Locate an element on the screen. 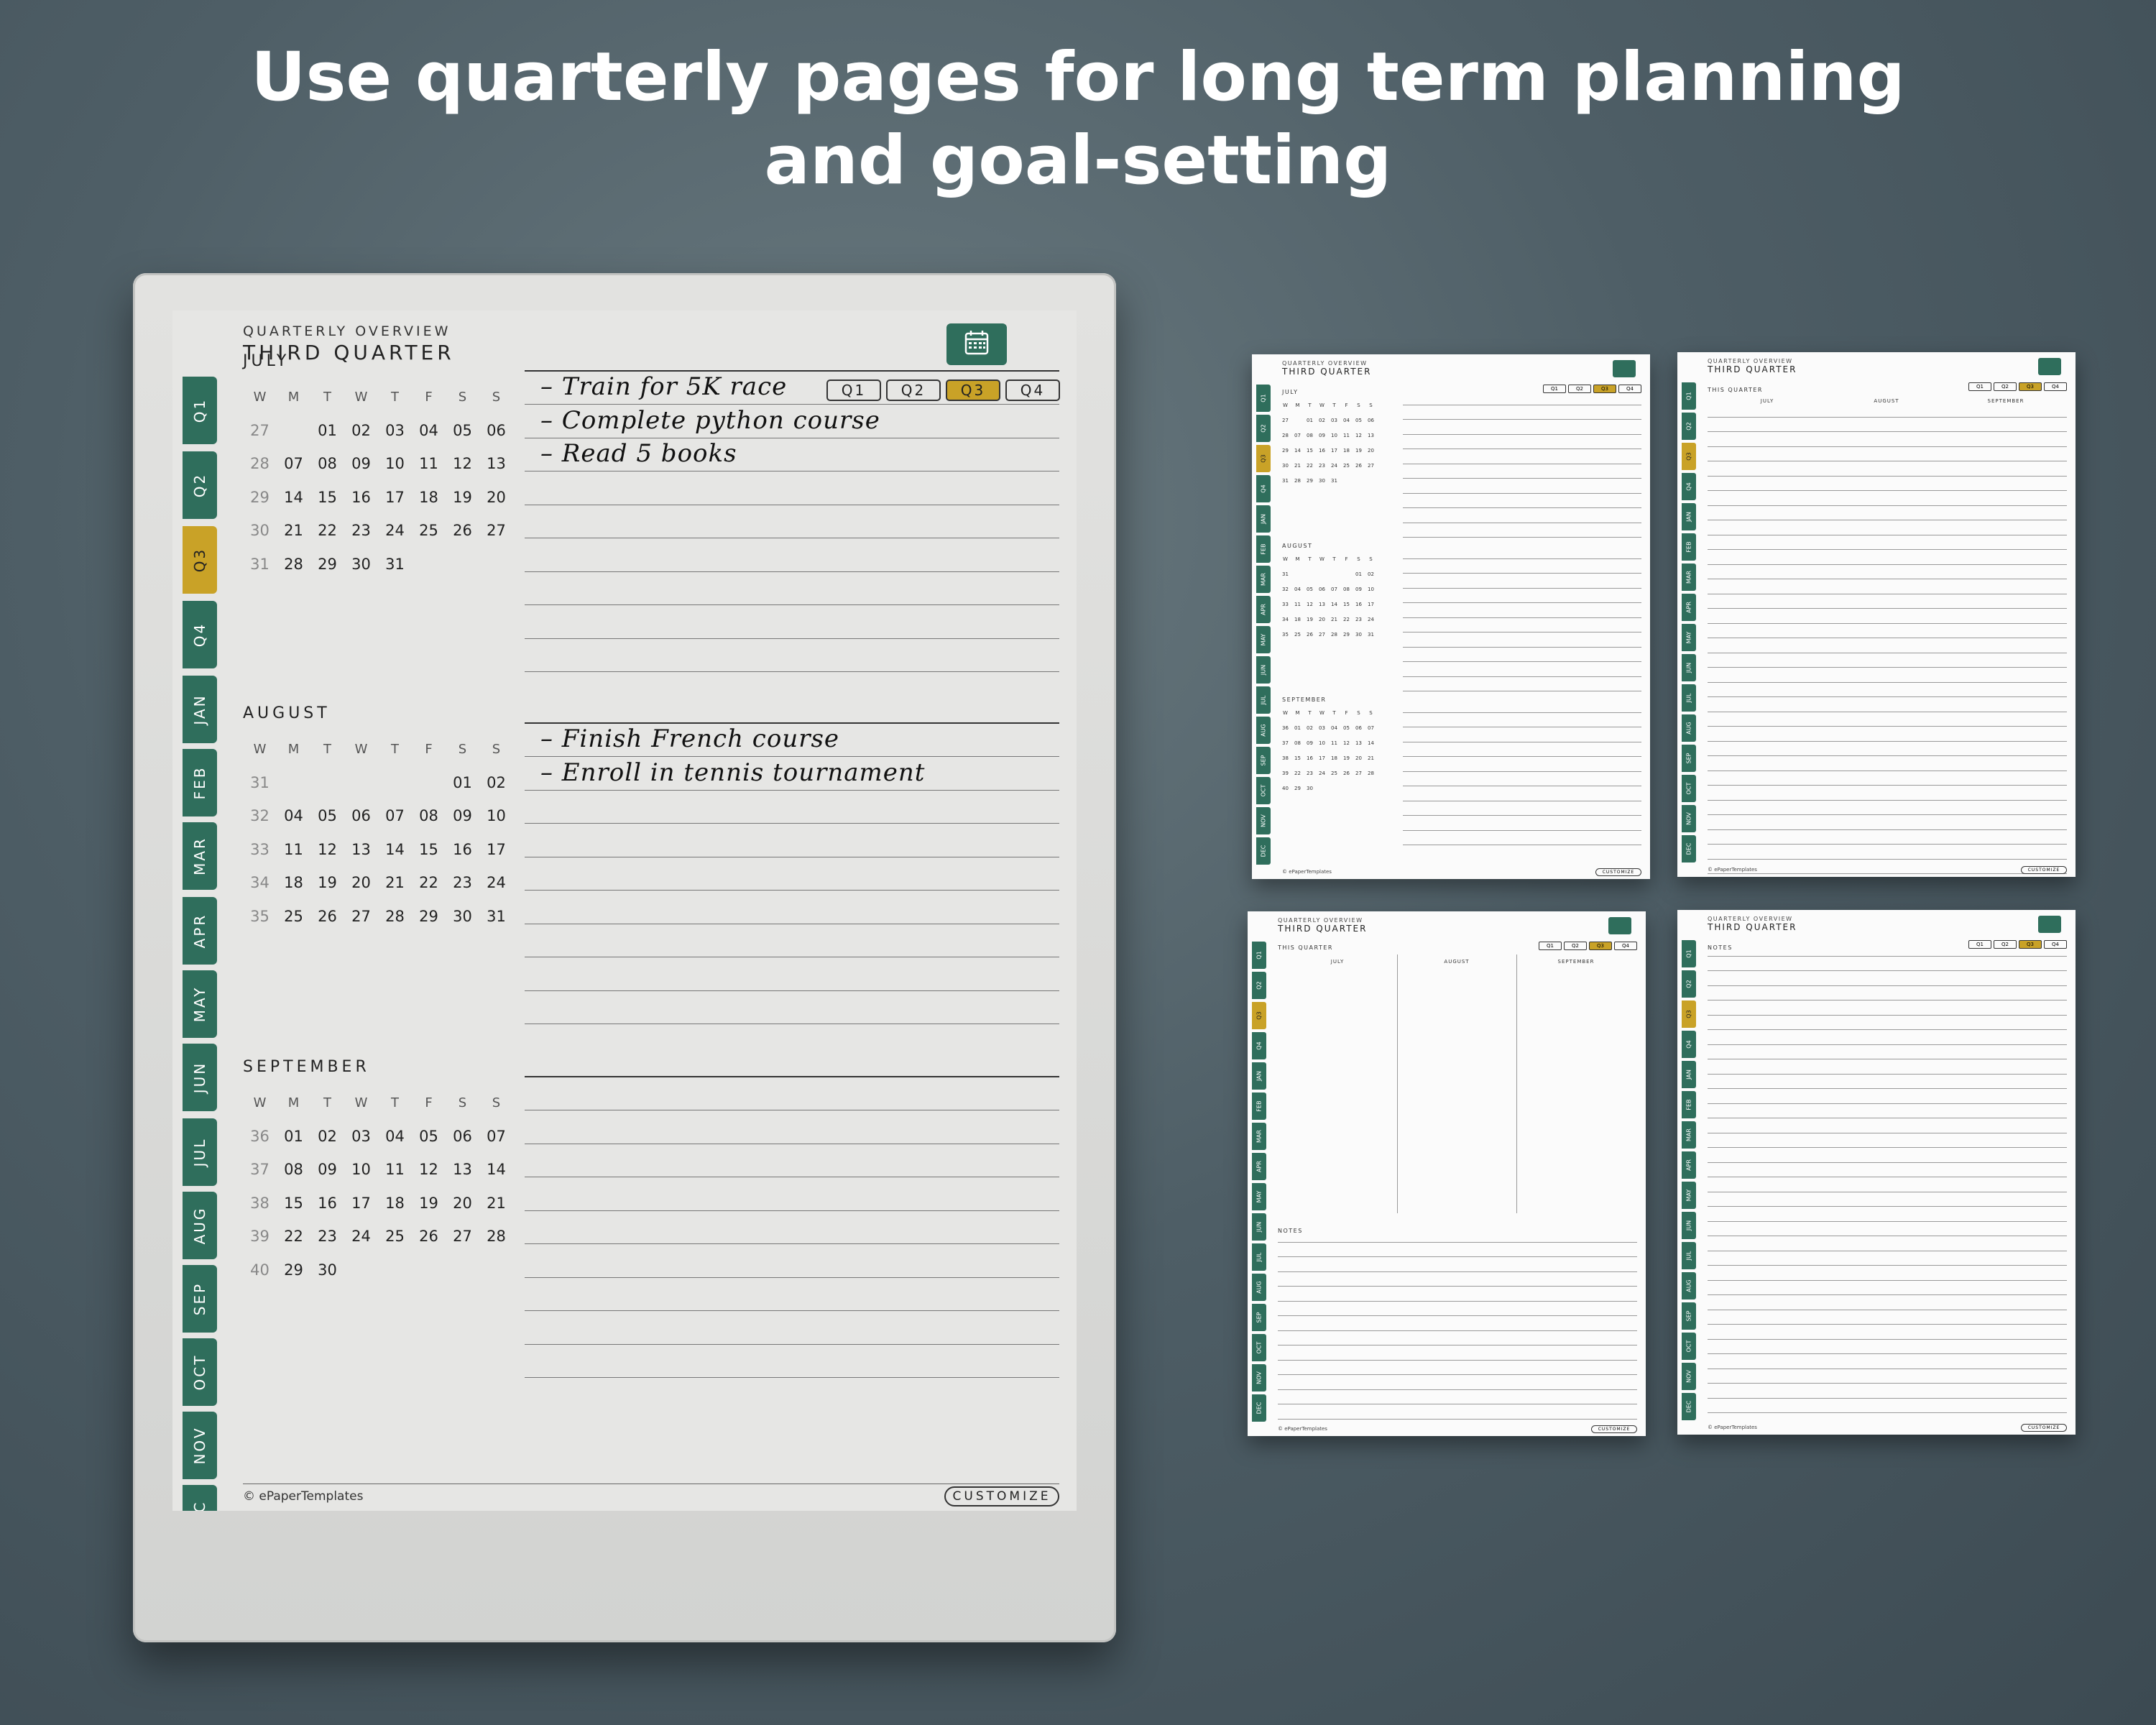 This screenshot has height=1725, width=2156. side-tab-jan: JAN is located at coordinates (200, 709).